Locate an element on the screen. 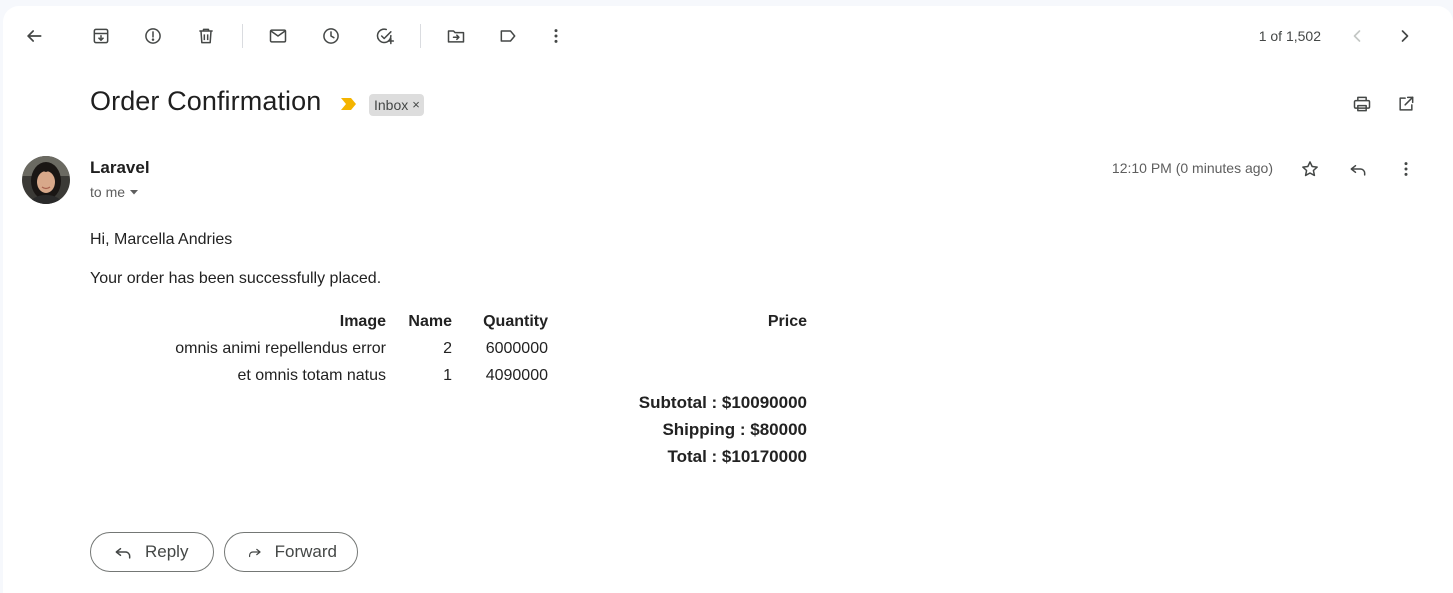  greeting-text: Hi, Marcella Andries is located at coordinates (161, 239).